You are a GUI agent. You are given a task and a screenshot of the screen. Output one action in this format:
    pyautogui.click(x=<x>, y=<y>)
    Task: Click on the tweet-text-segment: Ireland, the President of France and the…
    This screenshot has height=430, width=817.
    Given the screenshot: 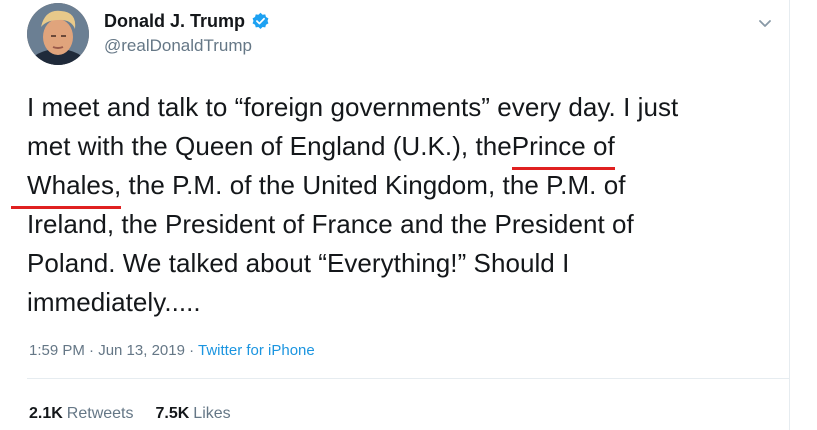 What is the action you would take?
    pyautogui.click(x=330, y=224)
    